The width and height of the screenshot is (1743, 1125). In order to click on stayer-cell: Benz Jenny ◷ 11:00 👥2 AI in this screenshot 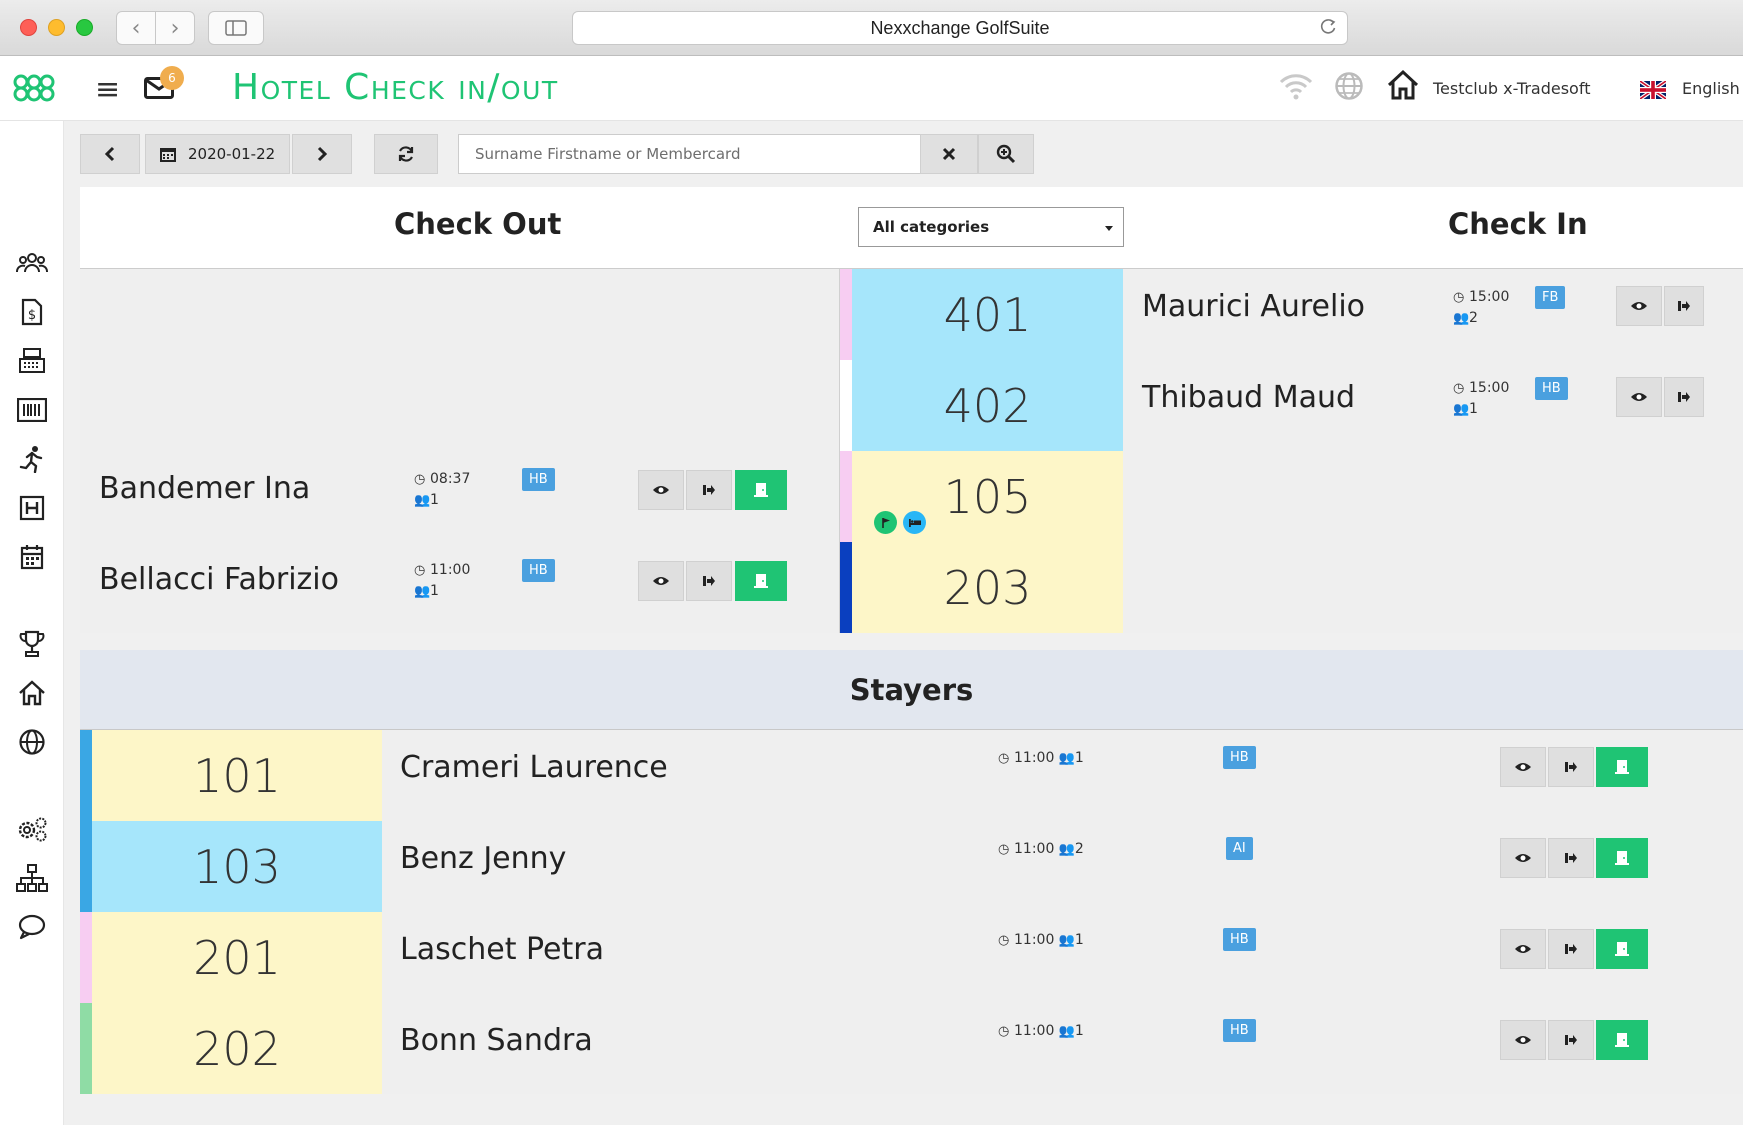, I will do `click(1062, 866)`.